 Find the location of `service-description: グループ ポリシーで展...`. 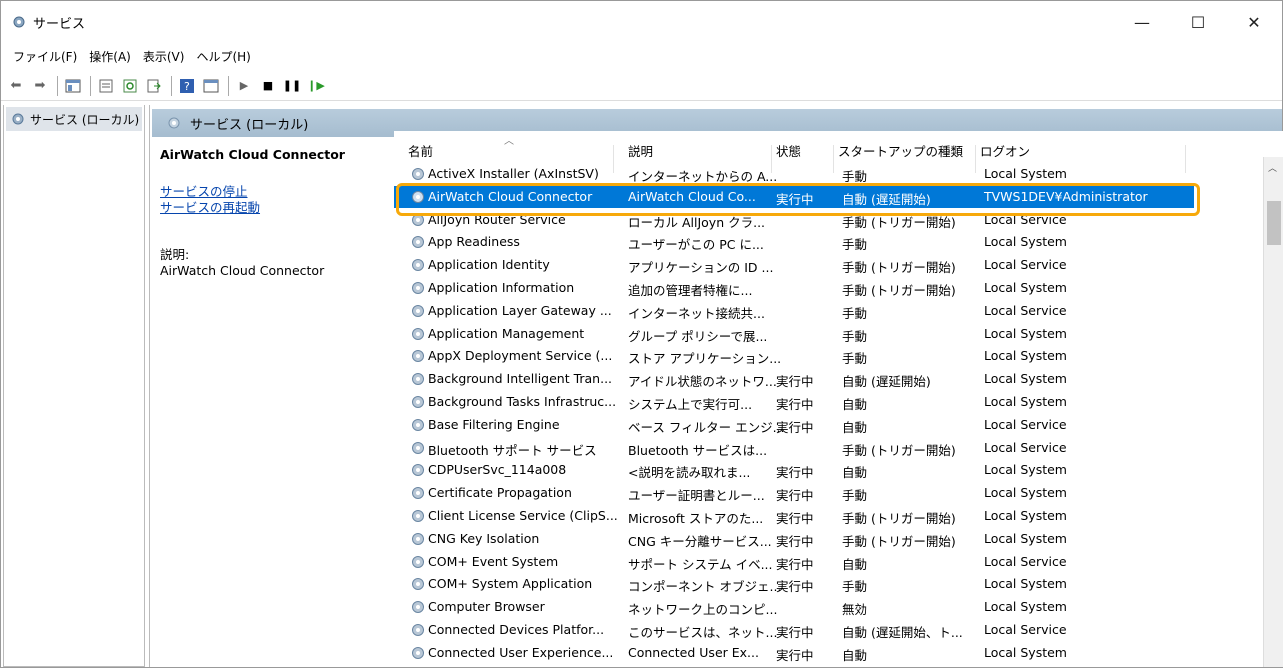

service-description: グループ ポリシーで展... is located at coordinates (698, 336).